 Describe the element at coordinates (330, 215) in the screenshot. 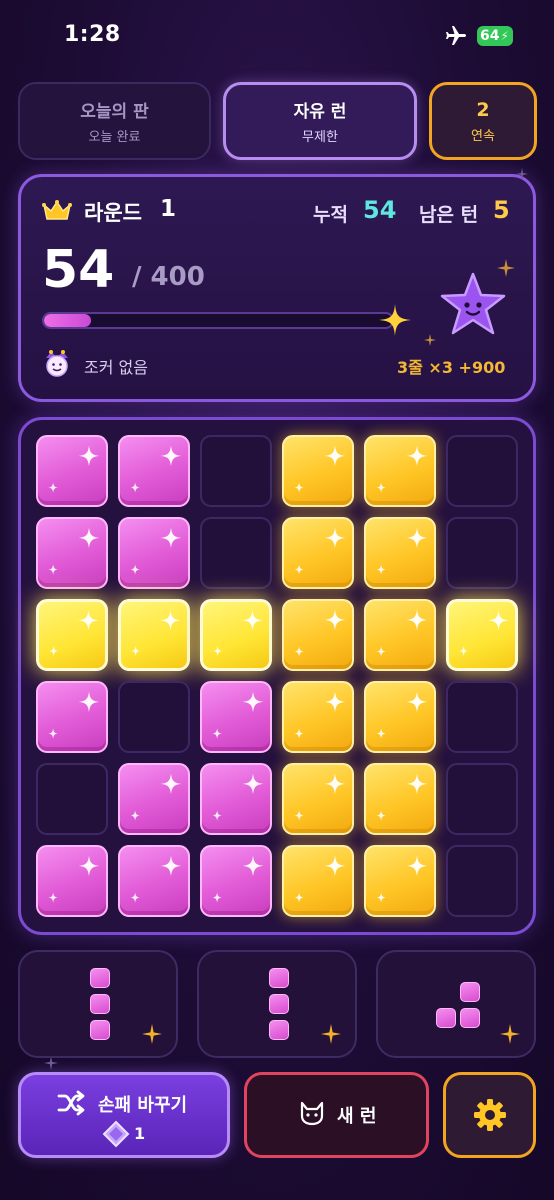

I see `accumulated-label: 누적` at that location.